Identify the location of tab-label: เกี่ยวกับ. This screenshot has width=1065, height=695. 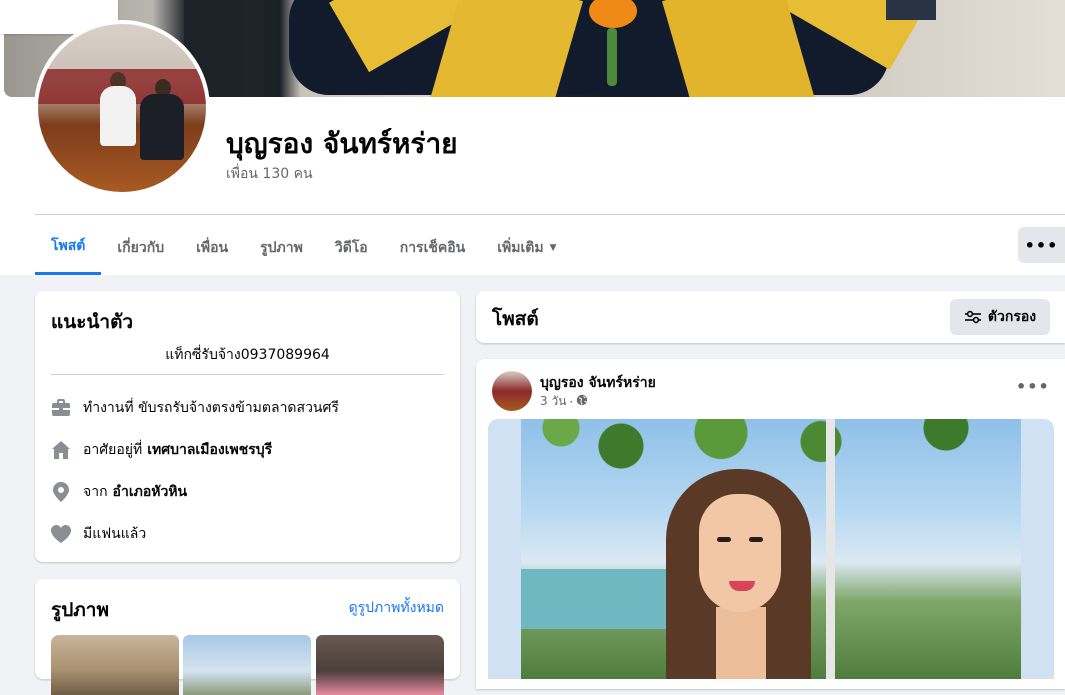
(141, 247).